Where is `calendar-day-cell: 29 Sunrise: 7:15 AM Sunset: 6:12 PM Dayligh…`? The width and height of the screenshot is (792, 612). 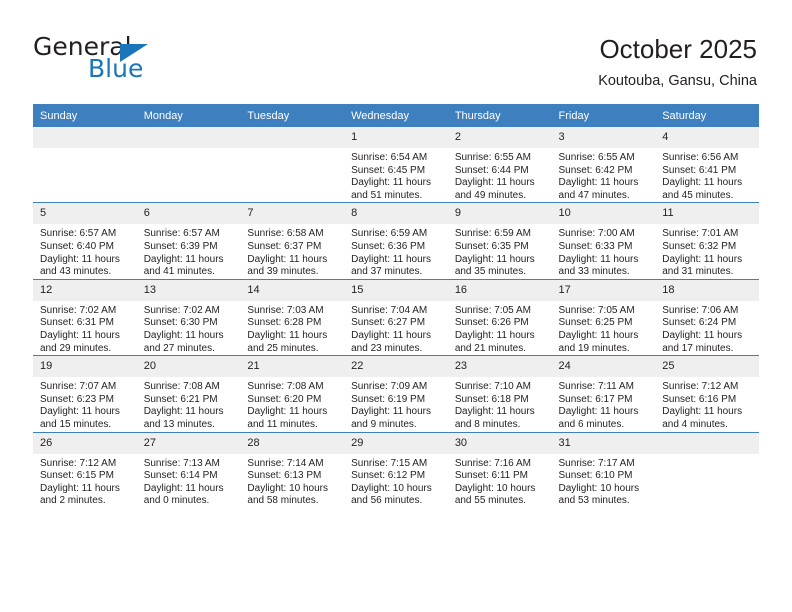 calendar-day-cell: 29 Sunrise: 7:15 AM Sunset: 6:12 PM Dayligh… is located at coordinates (396, 469).